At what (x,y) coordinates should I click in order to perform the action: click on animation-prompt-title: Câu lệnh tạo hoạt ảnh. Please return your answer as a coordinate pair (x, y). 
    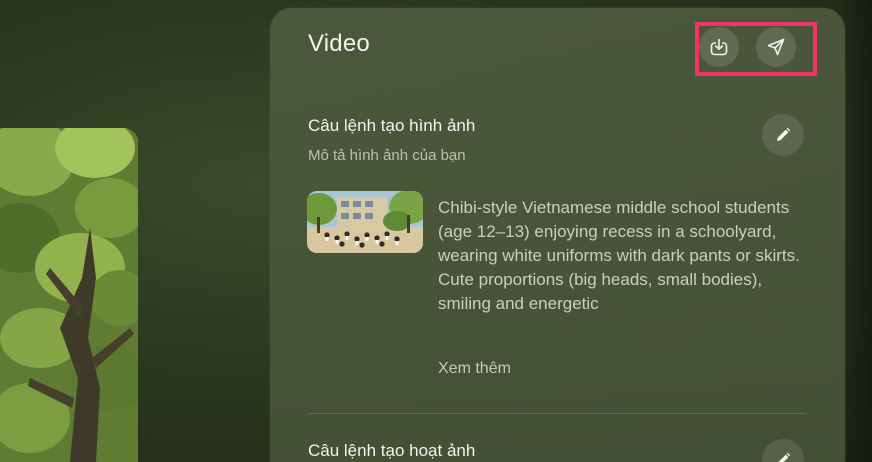
    Looking at the image, I should click on (392, 450).